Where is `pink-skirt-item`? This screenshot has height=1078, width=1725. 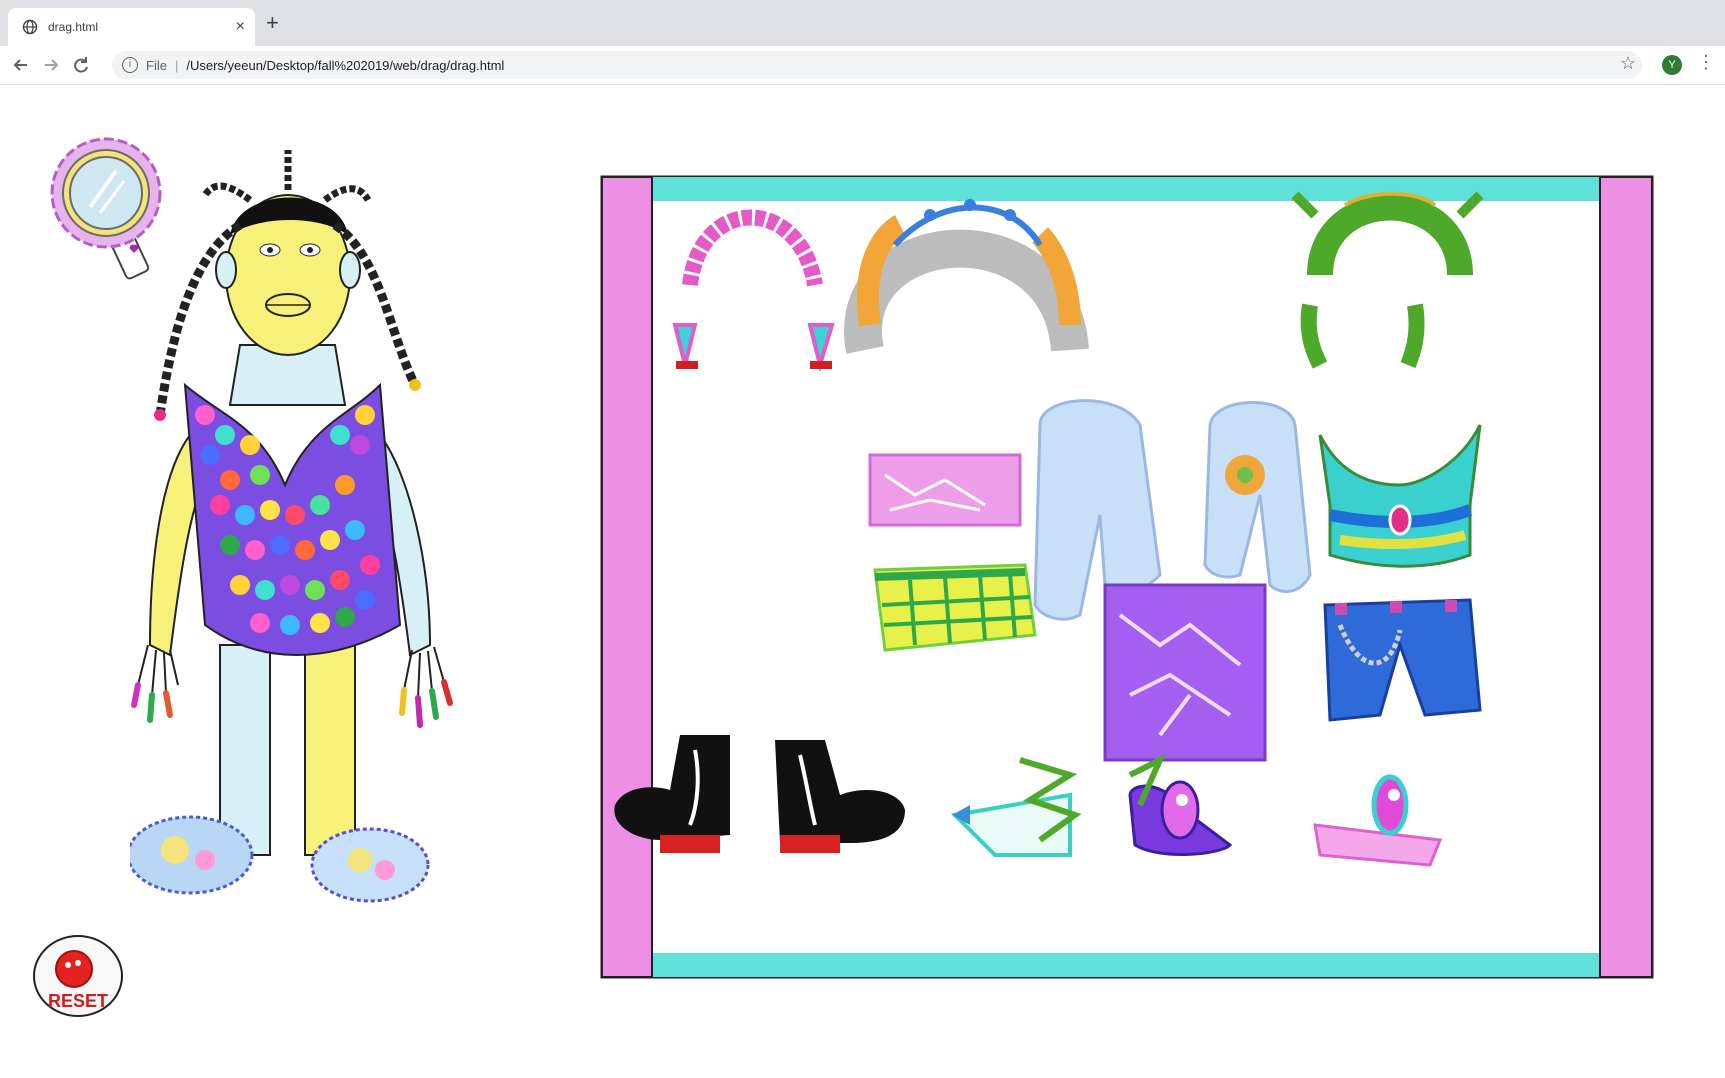 pink-skirt-item is located at coordinates (945, 490).